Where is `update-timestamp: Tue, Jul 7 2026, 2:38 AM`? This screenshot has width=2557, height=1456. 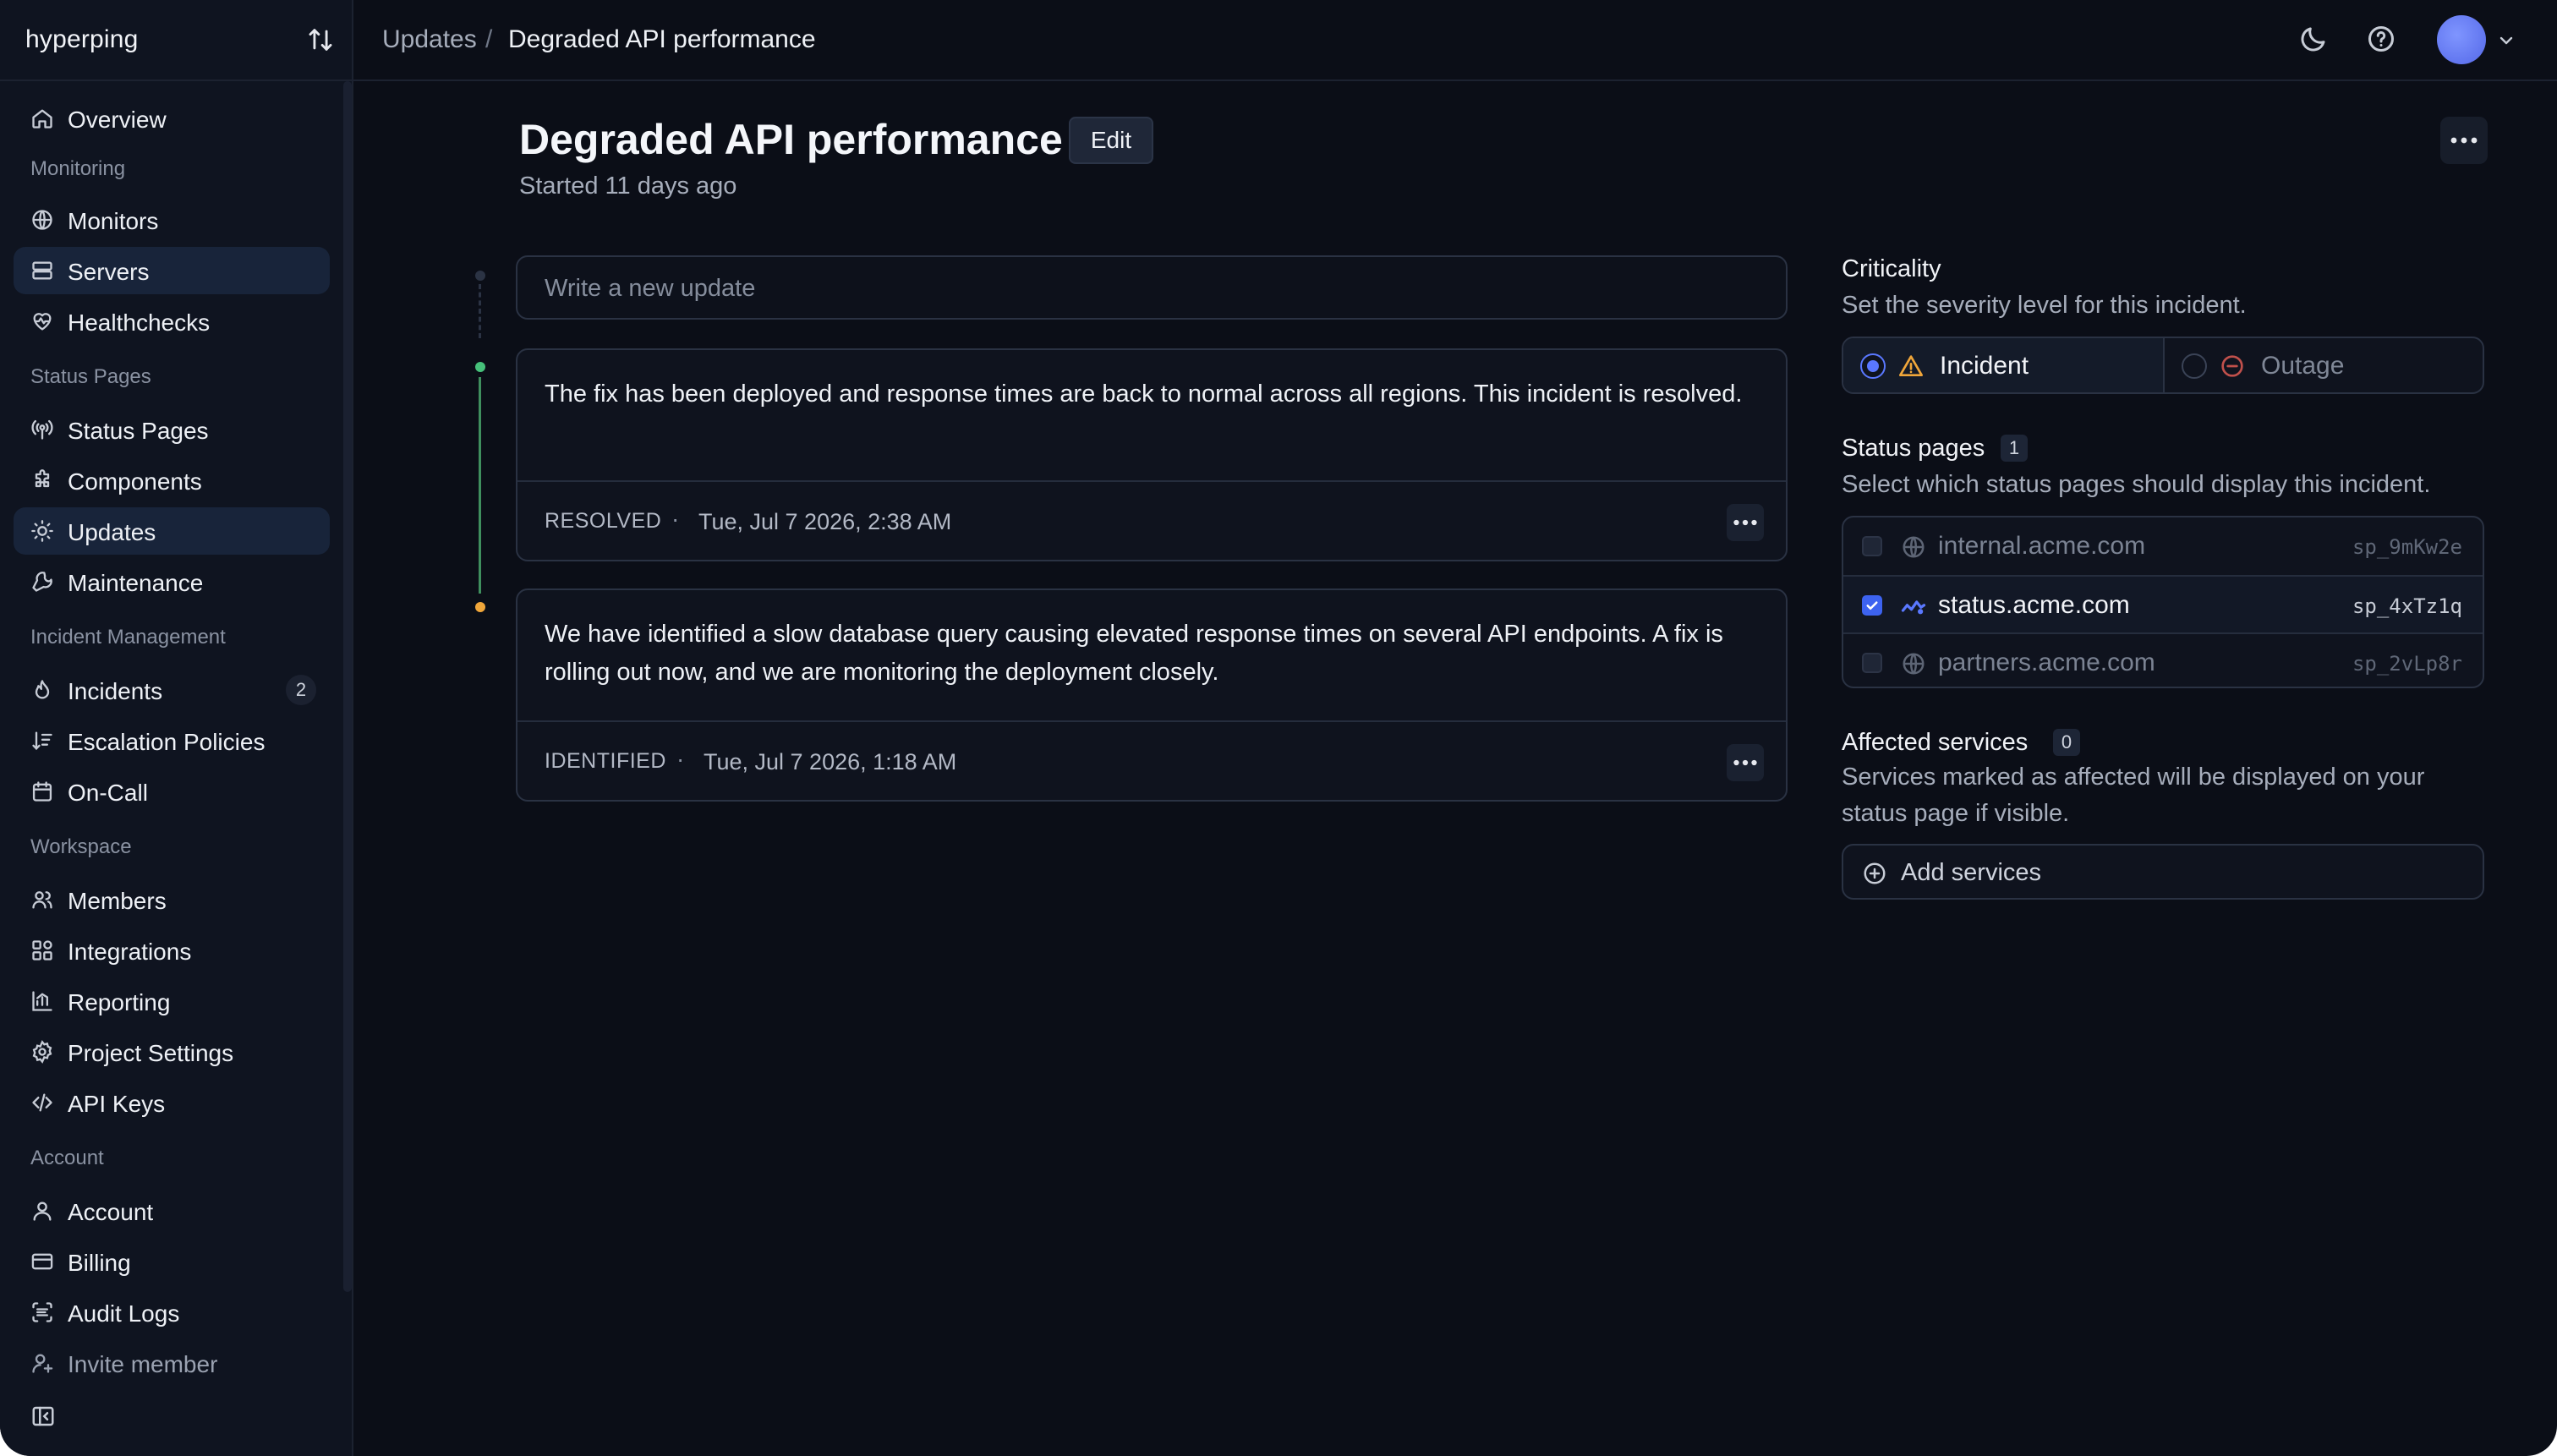
update-timestamp: Tue, Jul 7 2026, 2:38 AM is located at coordinates (825, 521).